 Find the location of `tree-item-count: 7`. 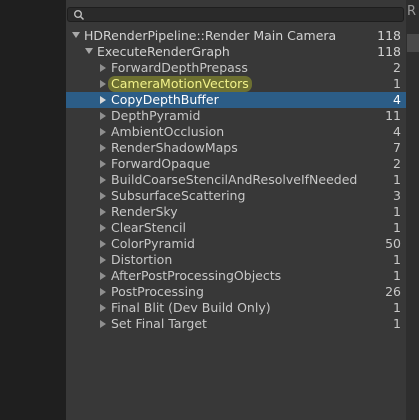

tree-item-count: 7 is located at coordinates (397, 147).